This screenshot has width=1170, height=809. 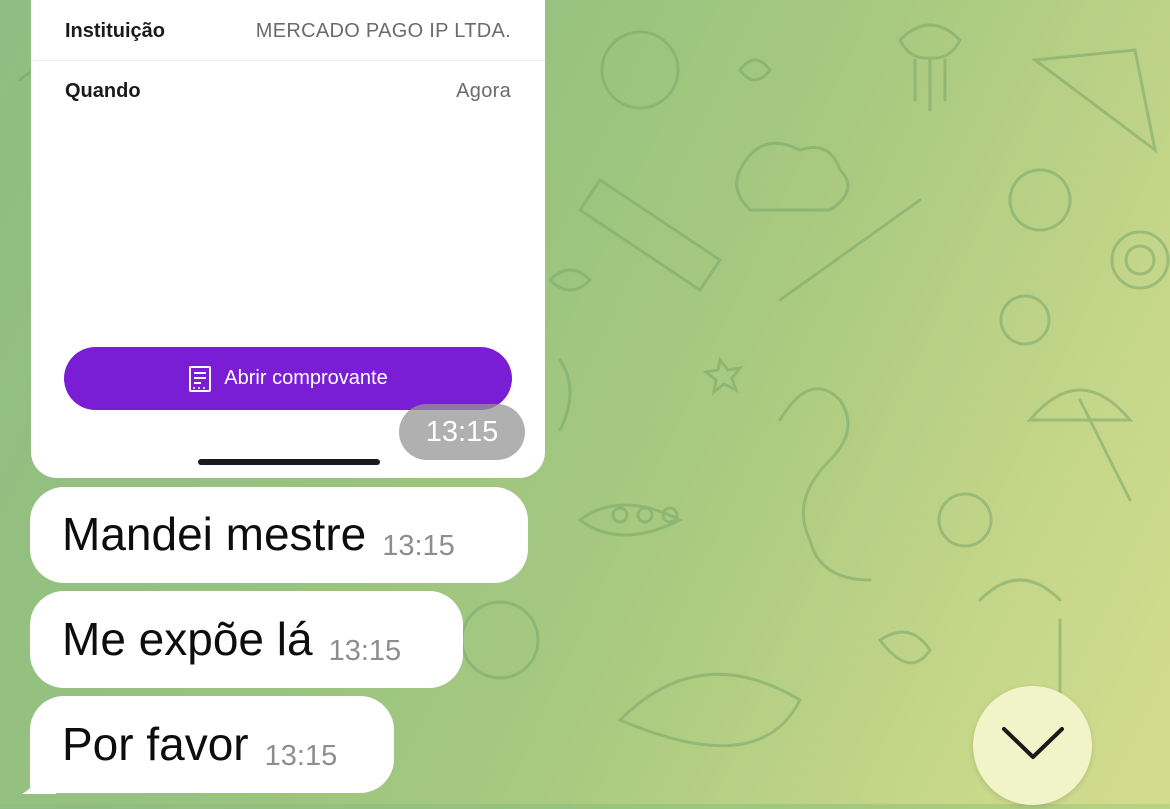 I want to click on scroll-to-bottom-button, so click(x=1032, y=745).